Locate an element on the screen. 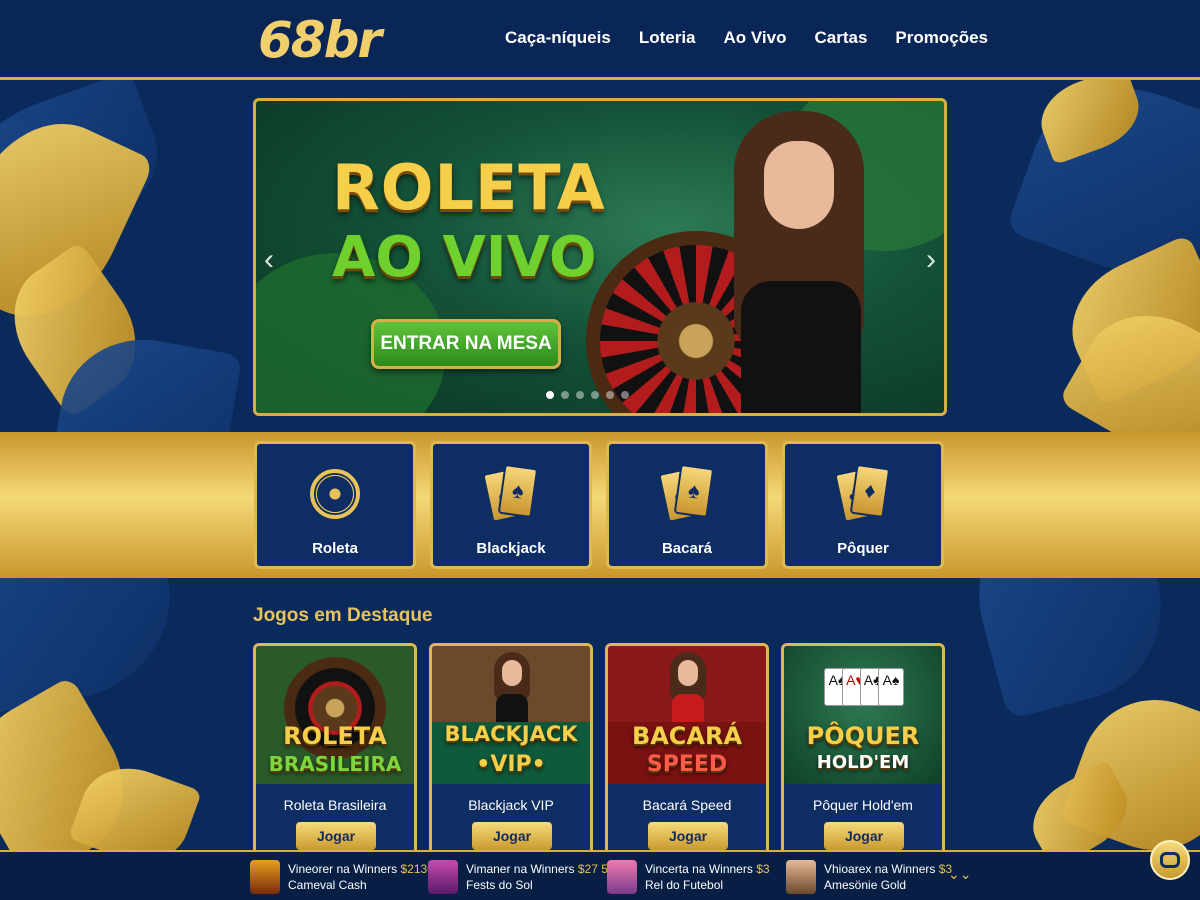 This screenshot has height=900, width=1200. winner-text: Vhioarex na Winners $3 Amesönie Gold is located at coordinates (888, 877).